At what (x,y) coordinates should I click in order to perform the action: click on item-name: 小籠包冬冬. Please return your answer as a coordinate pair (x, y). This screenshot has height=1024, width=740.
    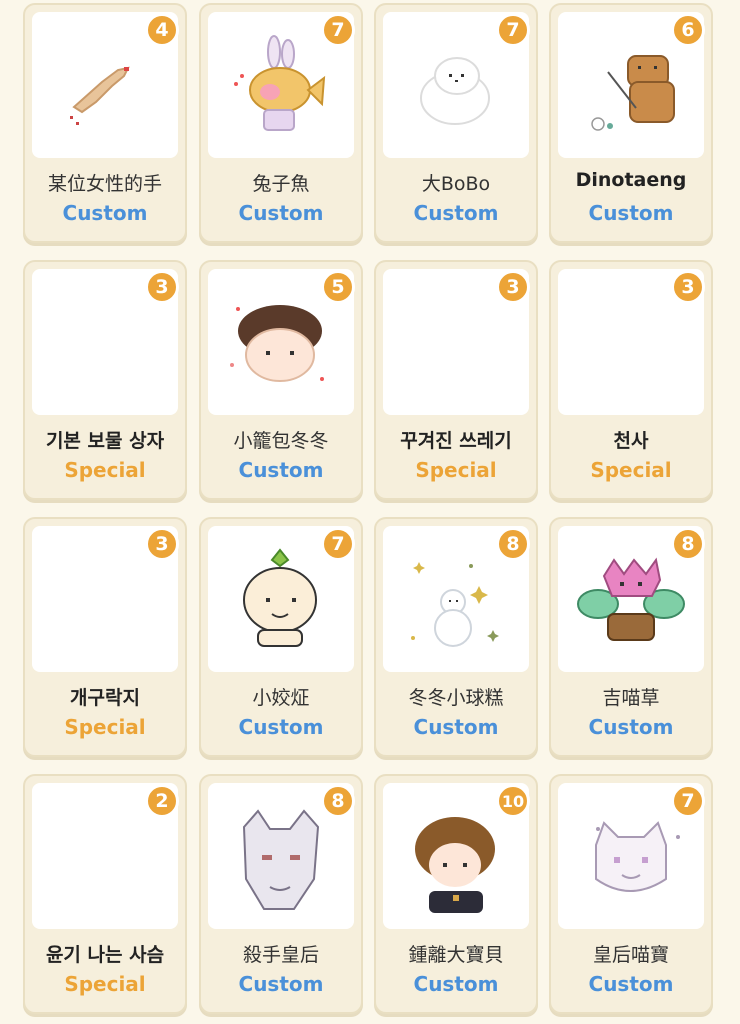
    Looking at the image, I should click on (281, 441).